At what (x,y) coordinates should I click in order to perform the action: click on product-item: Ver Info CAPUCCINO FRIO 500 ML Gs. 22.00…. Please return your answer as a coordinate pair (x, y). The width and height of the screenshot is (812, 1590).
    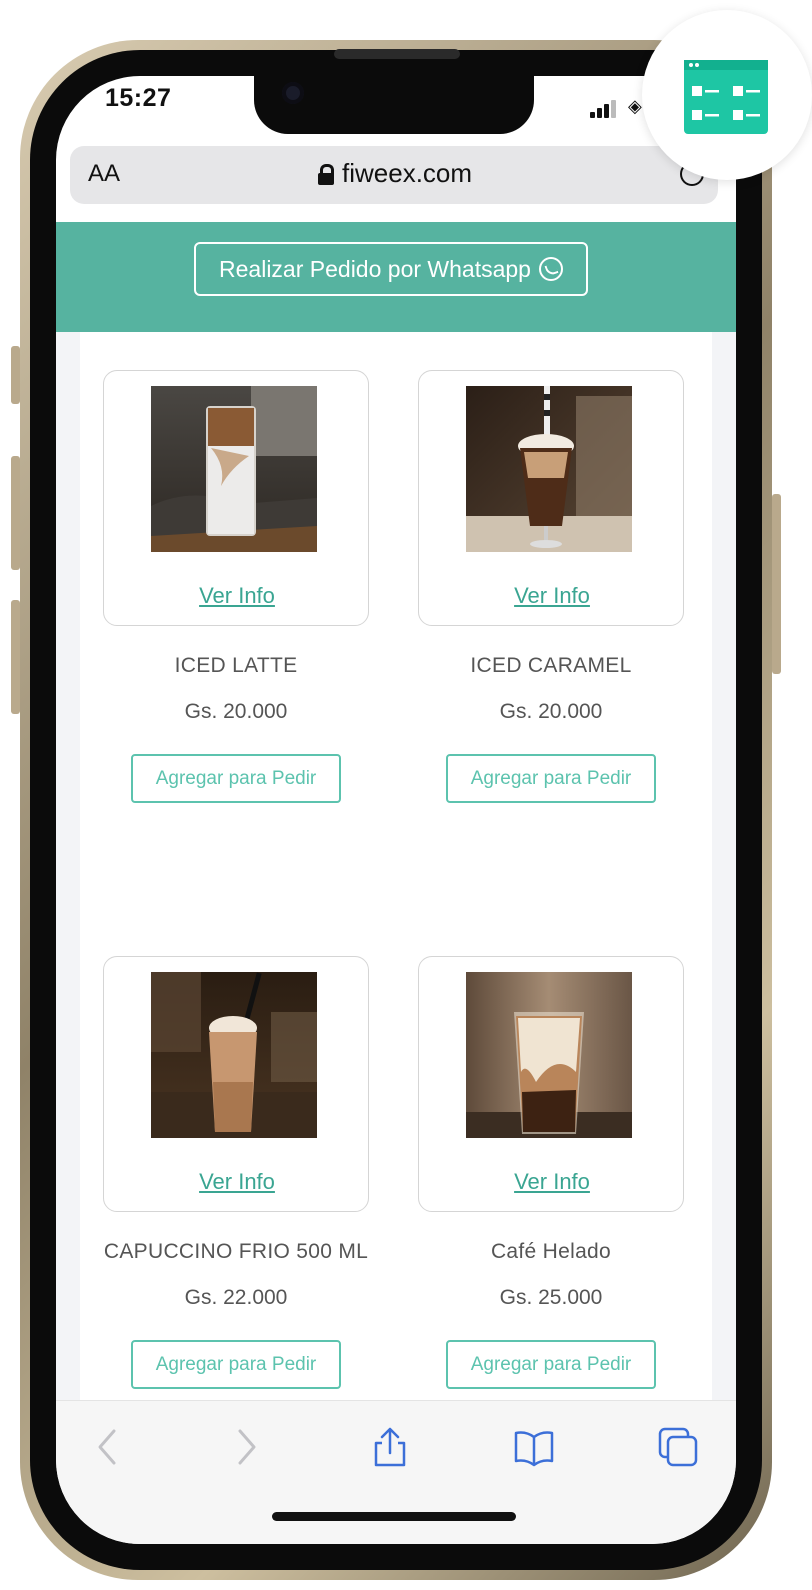
    Looking at the image, I should click on (236, 1172).